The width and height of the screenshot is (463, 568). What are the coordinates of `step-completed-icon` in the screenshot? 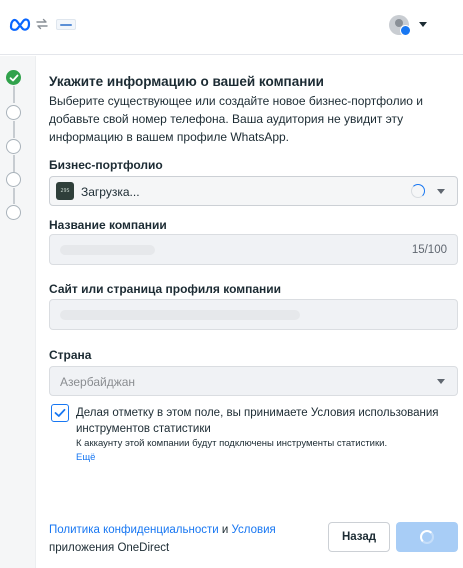 It's located at (13, 77).